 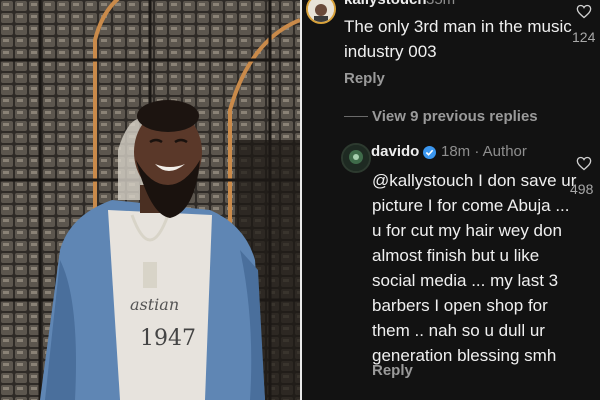 What do you see at coordinates (484, 151) in the screenshot?
I see `comment-meta: 18m · Author` at bounding box center [484, 151].